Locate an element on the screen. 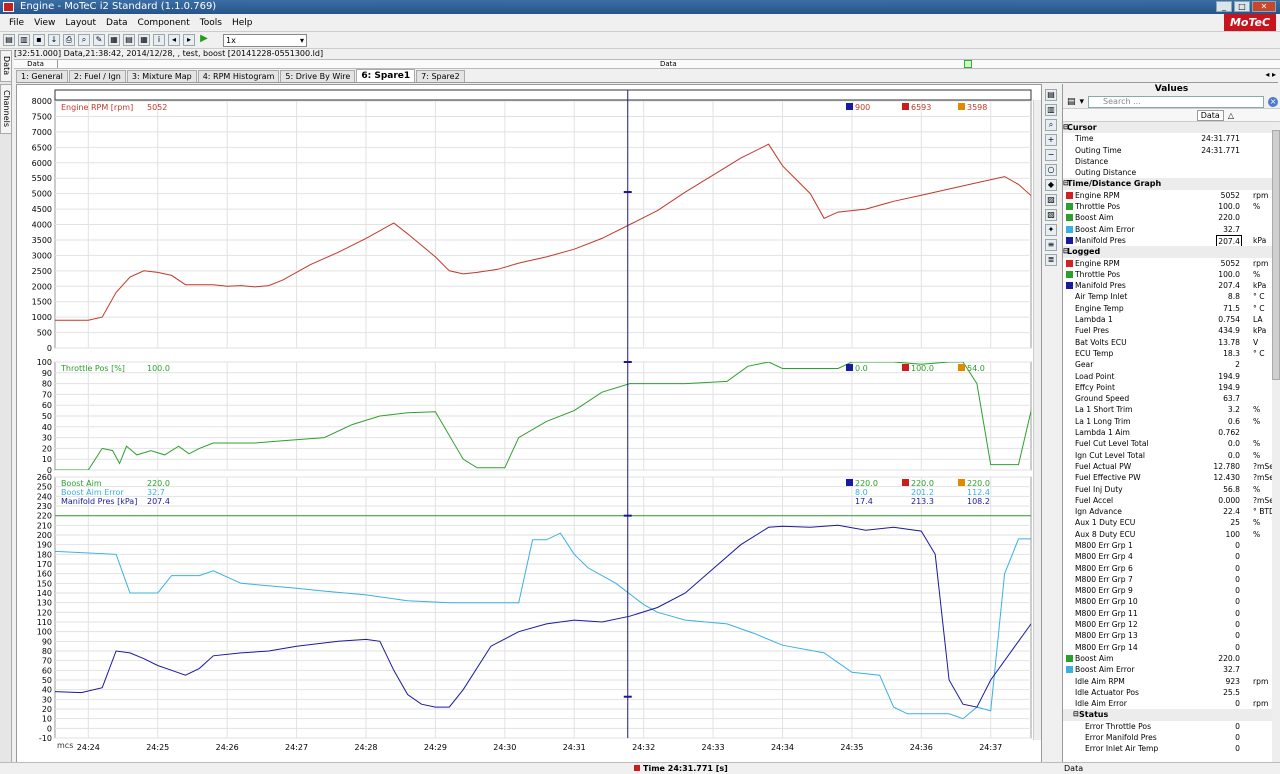  value-row: Bat Volts ECU 13.78 V is located at coordinates (1171, 342).